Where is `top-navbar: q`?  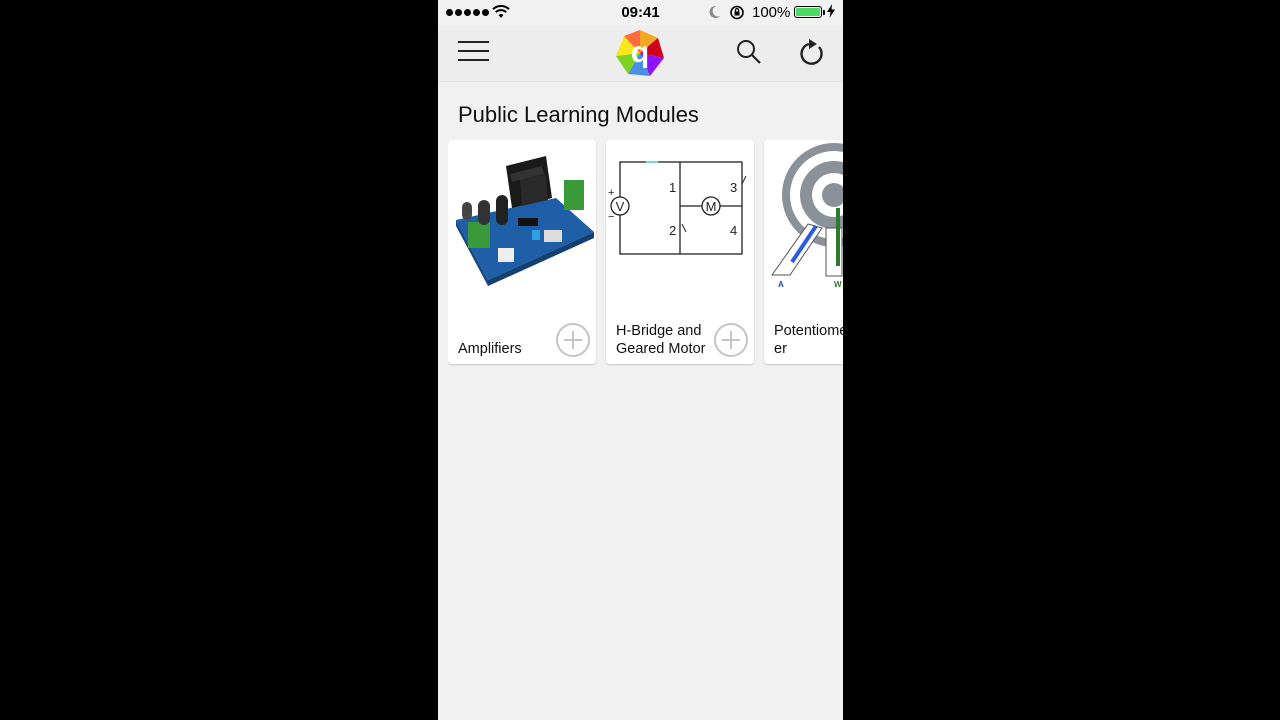
top-navbar: q is located at coordinates (640, 54).